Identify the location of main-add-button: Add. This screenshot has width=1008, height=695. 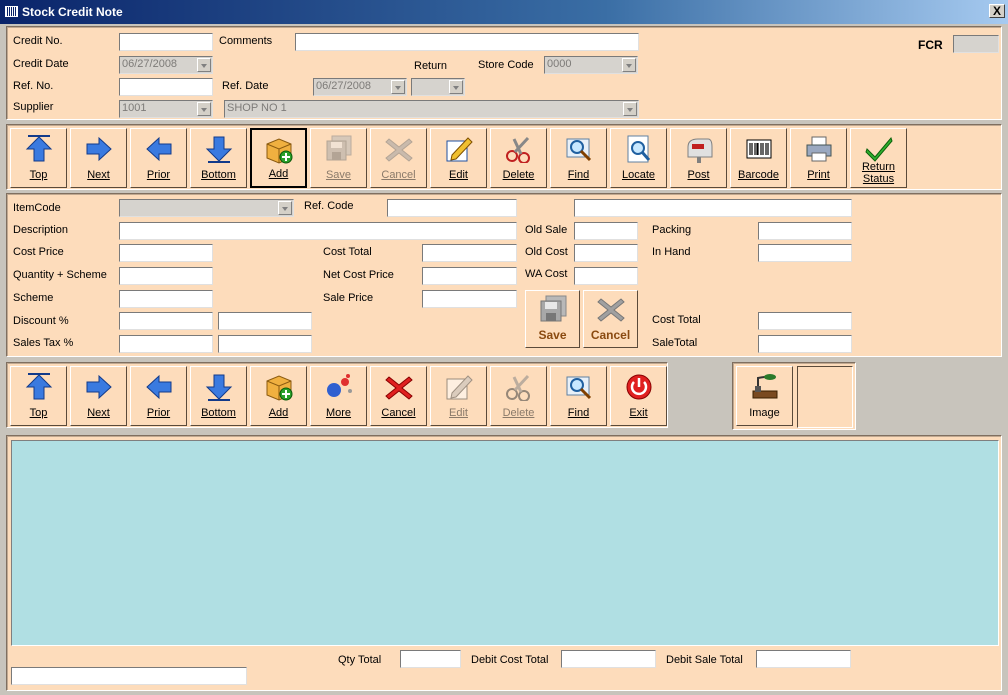
(278, 158).